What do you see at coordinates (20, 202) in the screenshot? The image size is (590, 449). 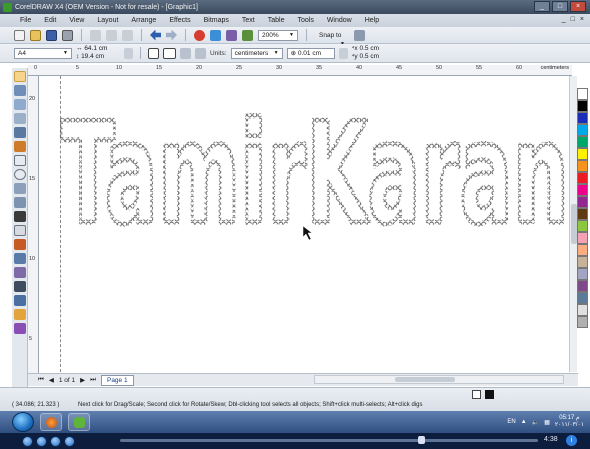 I see `basic-shapes-icon` at bounding box center [20, 202].